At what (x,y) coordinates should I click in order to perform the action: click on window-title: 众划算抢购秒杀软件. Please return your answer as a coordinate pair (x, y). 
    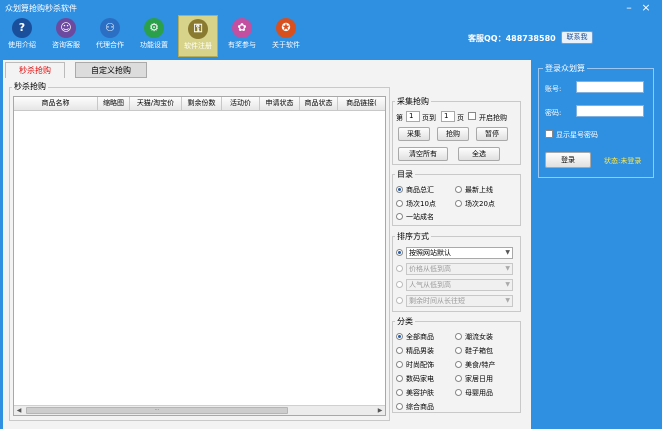
    Looking at the image, I should click on (41, 8).